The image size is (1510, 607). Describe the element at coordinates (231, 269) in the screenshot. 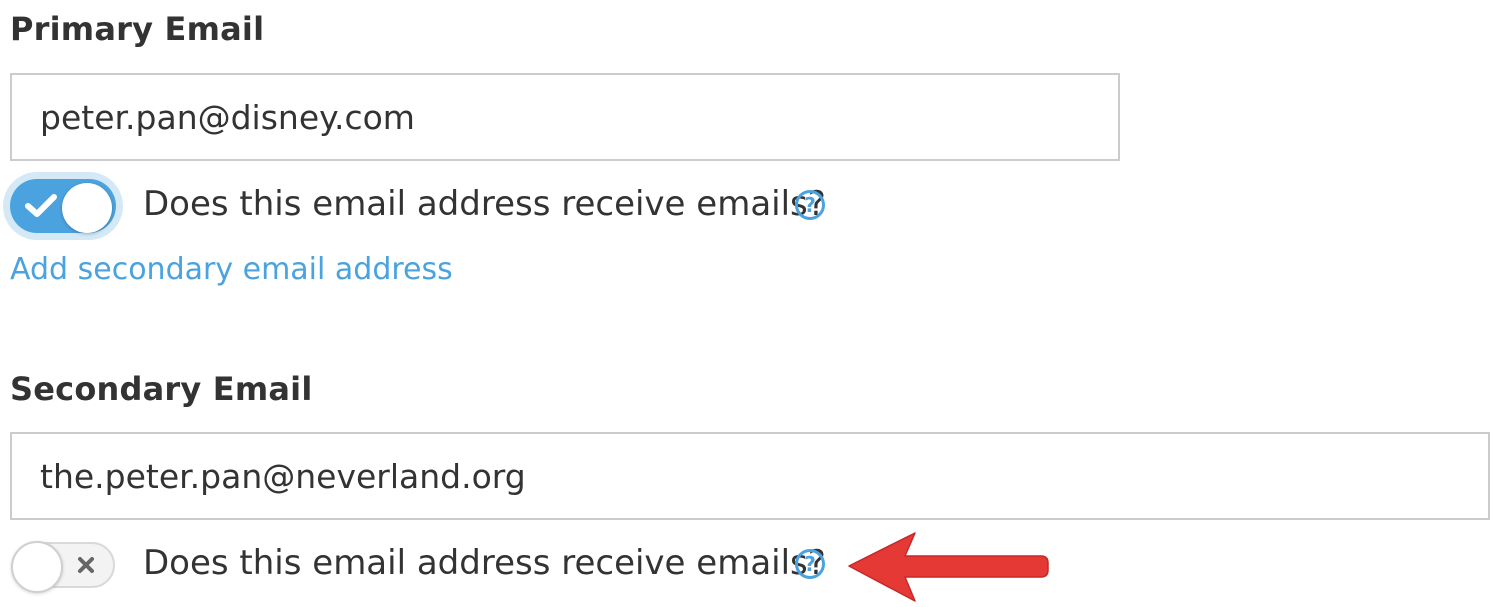

I see `add-secondary-email-link: Add secondary email address` at that location.